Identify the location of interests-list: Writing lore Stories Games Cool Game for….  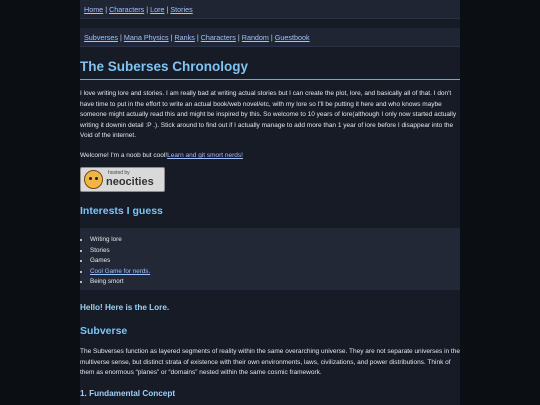
(115, 261).